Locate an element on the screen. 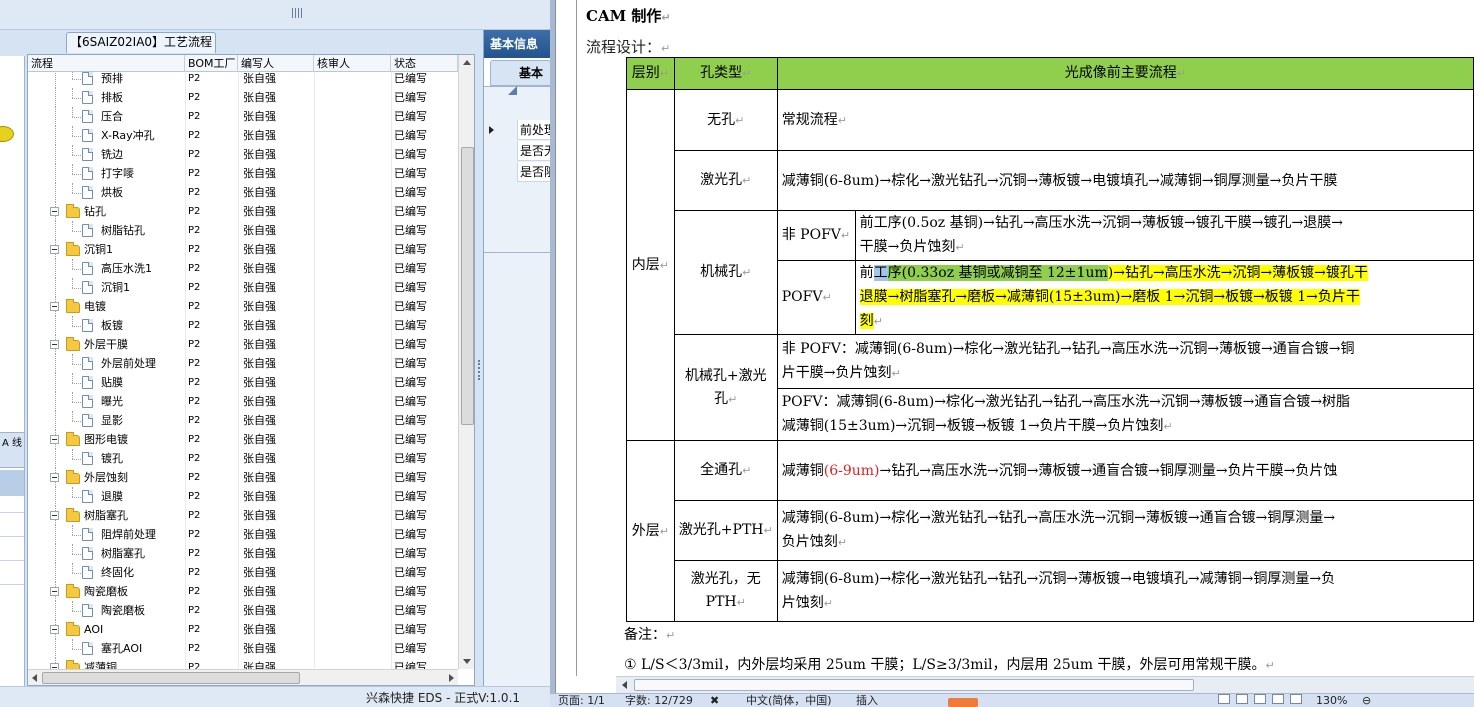 This screenshot has height=707, width=1474. table-row: 镀孔 P2 张自强 已编写 is located at coordinates (243, 458).